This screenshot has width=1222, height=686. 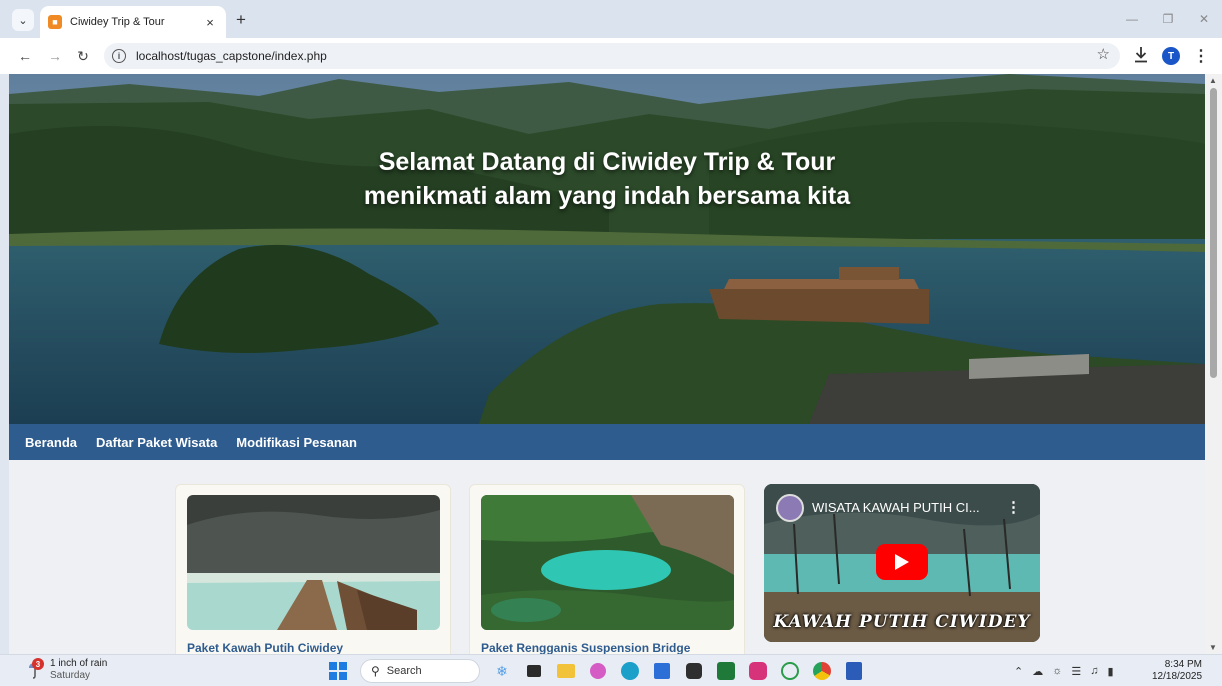 What do you see at coordinates (117, 22) in the screenshot?
I see `tab-title: Ciwidey Trip & Tour` at bounding box center [117, 22].